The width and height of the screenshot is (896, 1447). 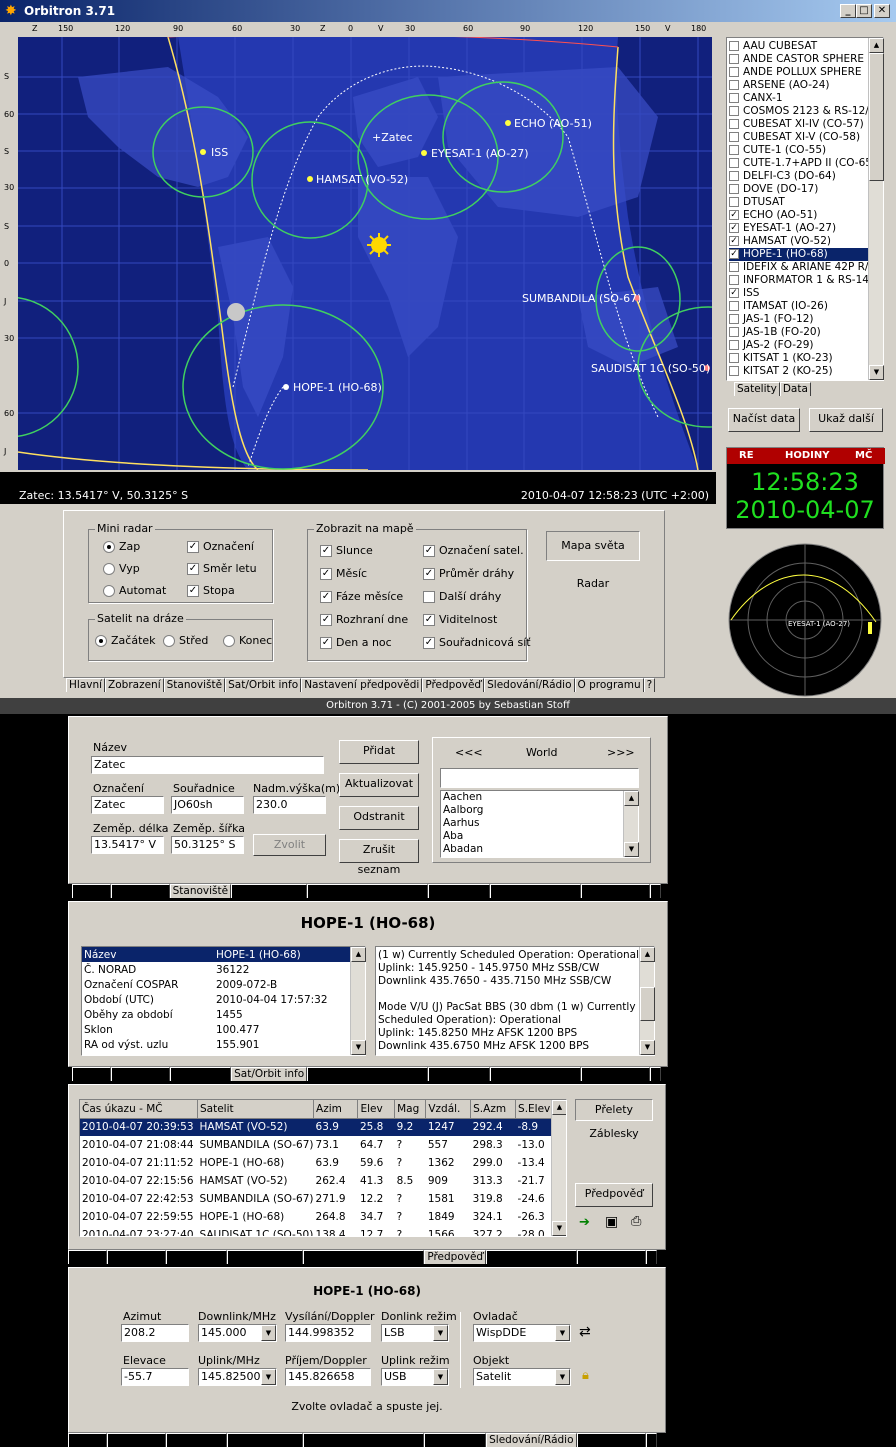 What do you see at coordinates (463, 797) in the screenshot?
I see `city-list-item: Aachen` at bounding box center [463, 797].